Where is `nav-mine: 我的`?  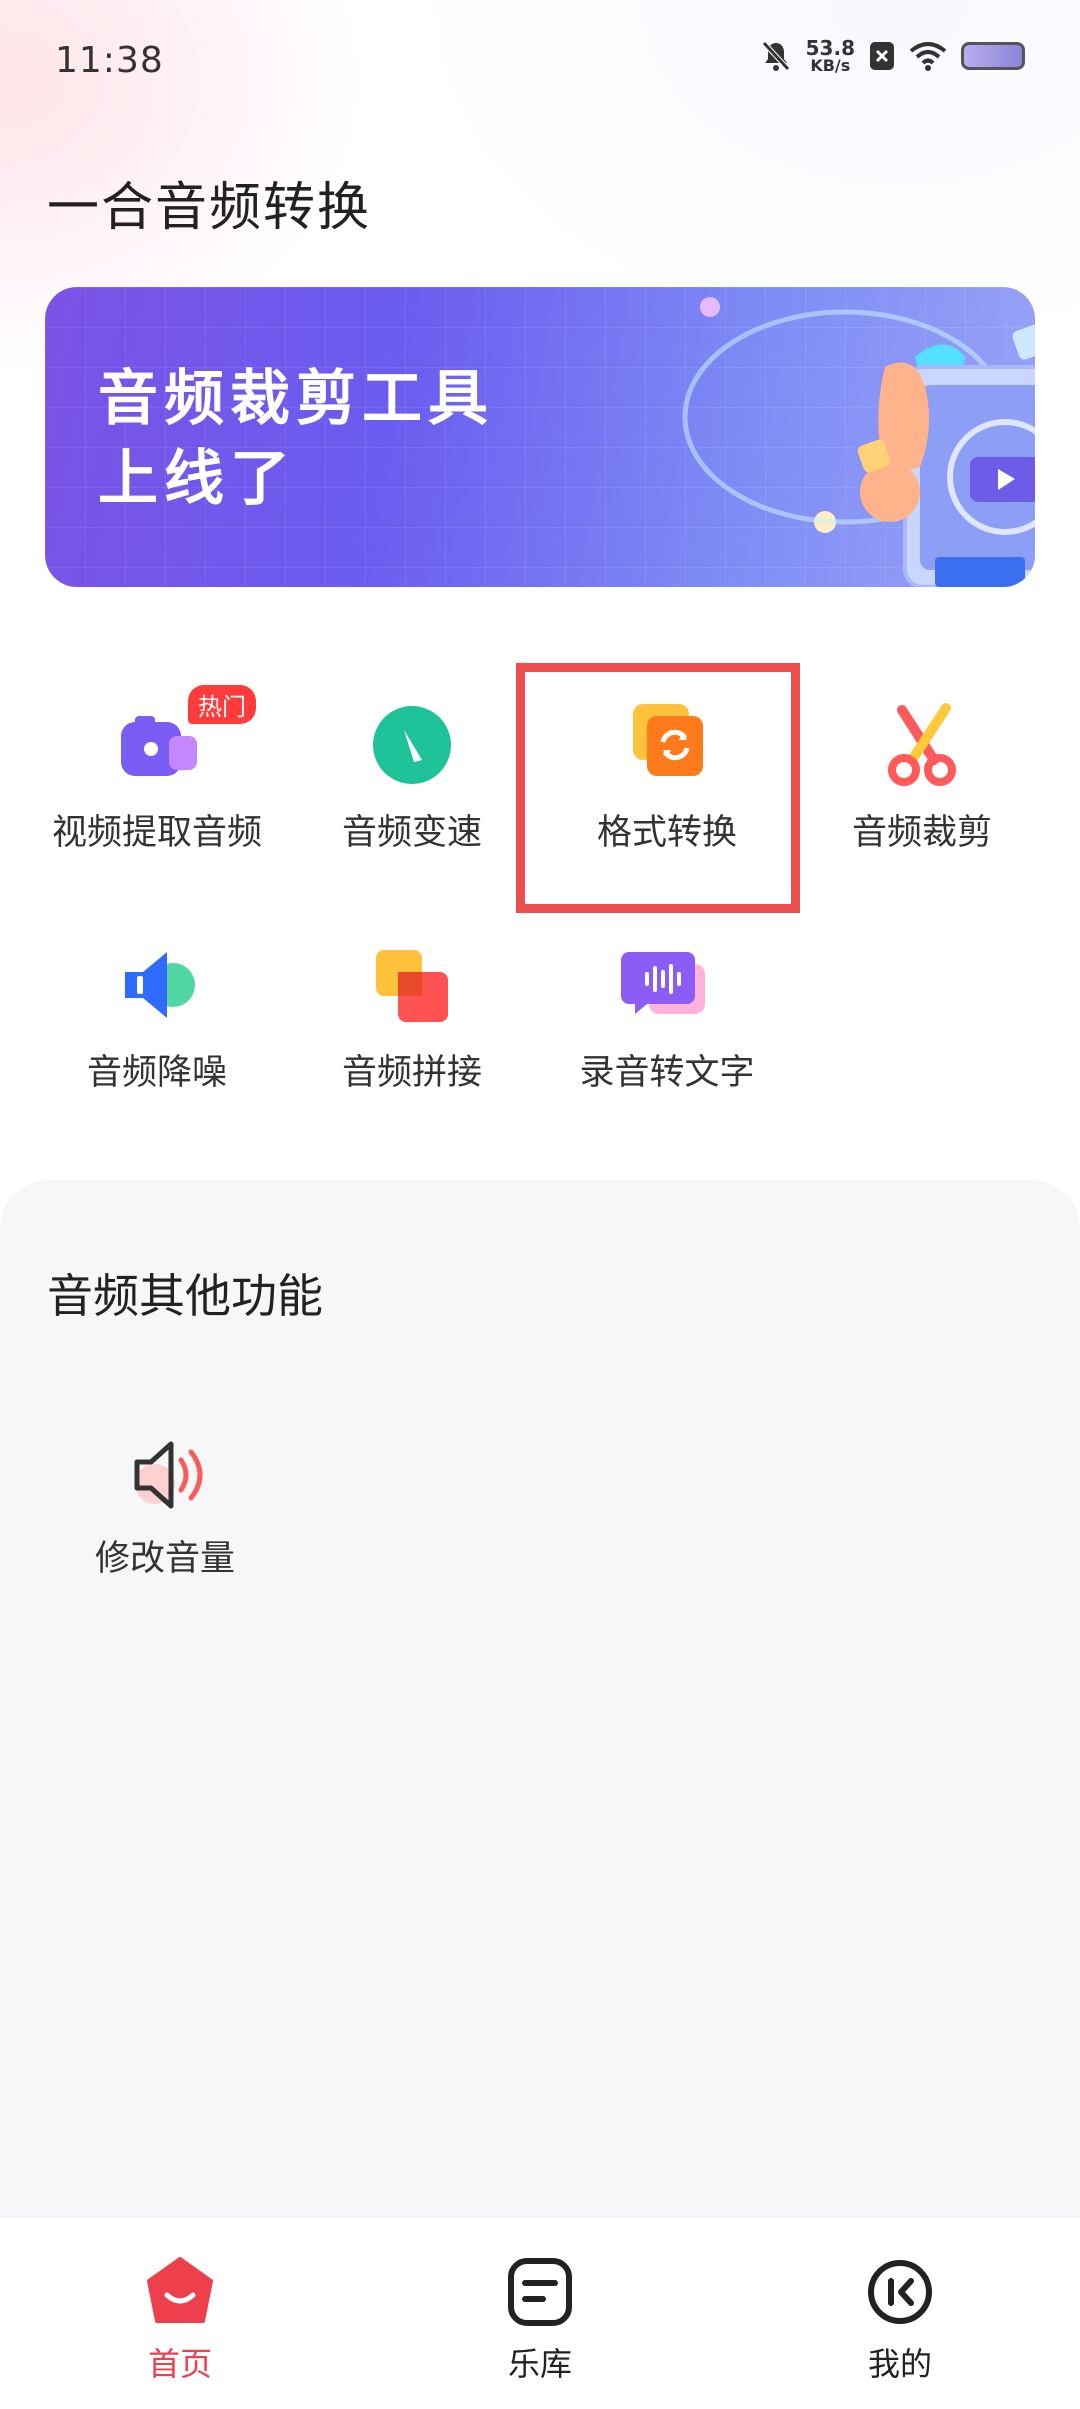 nav-mine: 我的 is located at coordinates (900, 2320).